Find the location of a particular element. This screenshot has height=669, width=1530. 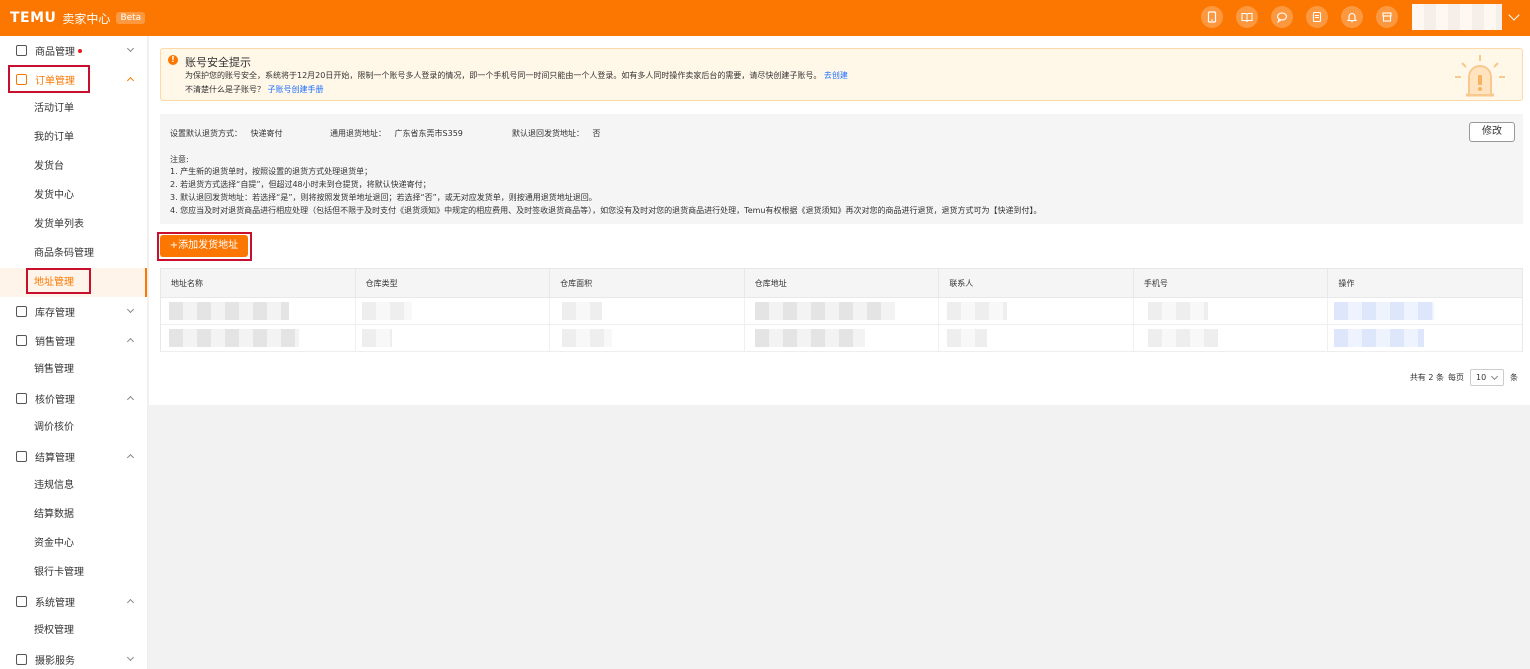

return-address-label: 通用退货地址： is located at coordinates (358, 133).